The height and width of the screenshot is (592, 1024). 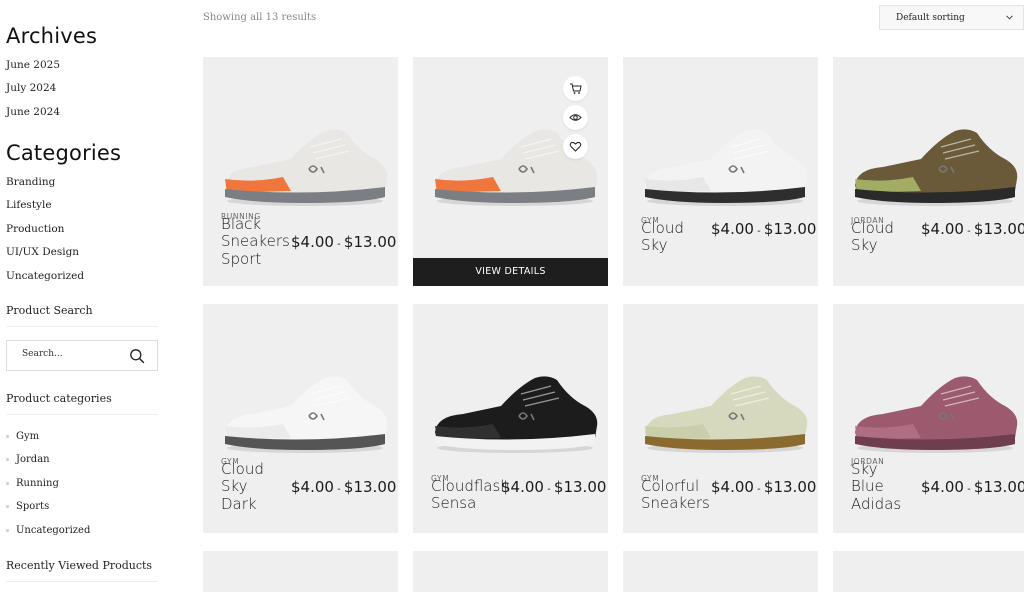 What do you see at coordinates (239, 503) in the screenshot?
I see `product-name-line: Dark` at bounding box center [239, 503].